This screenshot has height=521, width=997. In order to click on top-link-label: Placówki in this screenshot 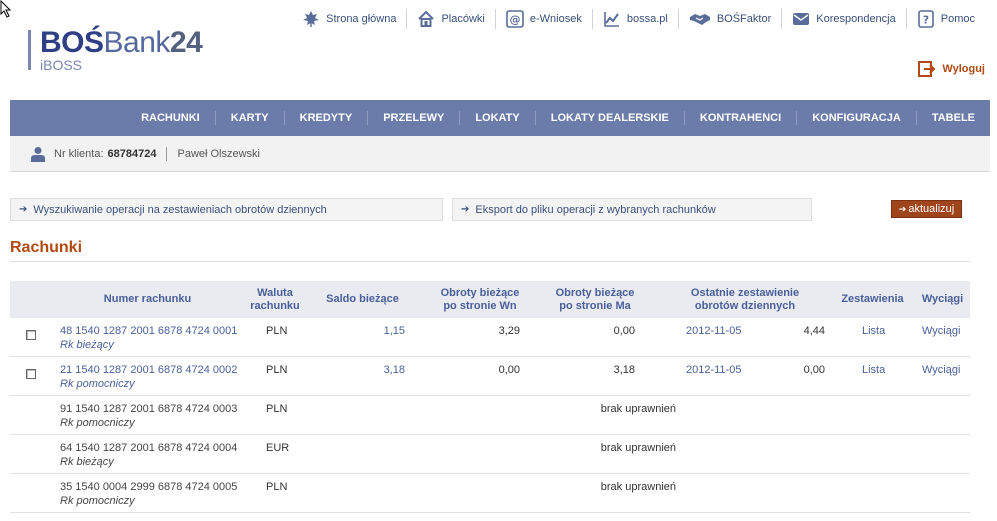, I will do `click(463, 19)`.